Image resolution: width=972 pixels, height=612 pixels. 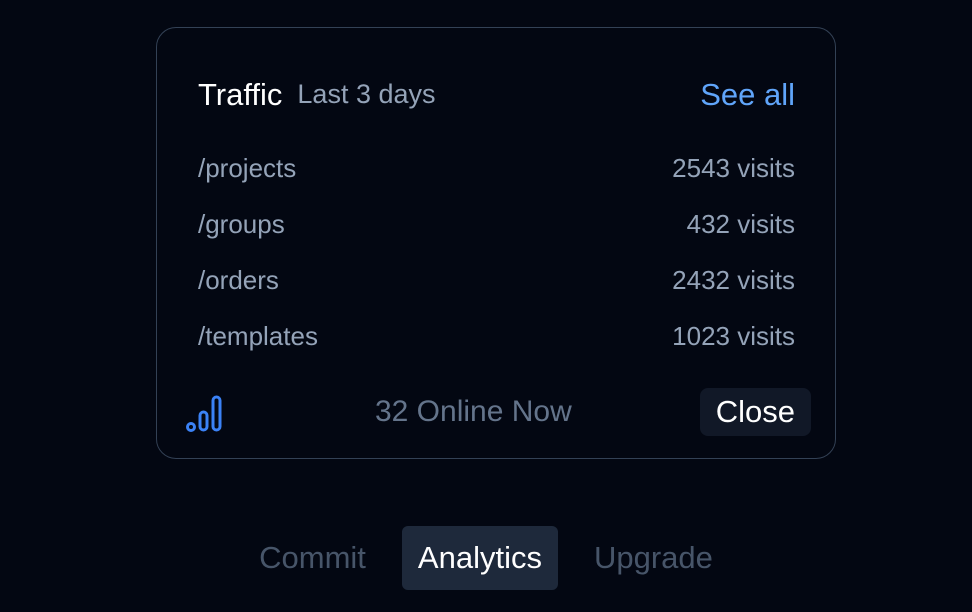 I want to click on row-visits: 2543 visits, so click(x=733, y=167).